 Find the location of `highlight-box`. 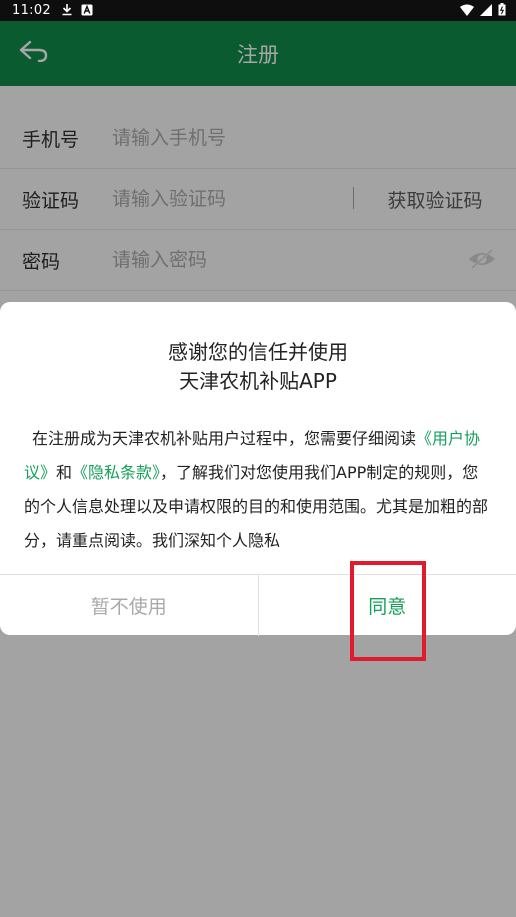

highlight-box is located at coordinates (388, 611).